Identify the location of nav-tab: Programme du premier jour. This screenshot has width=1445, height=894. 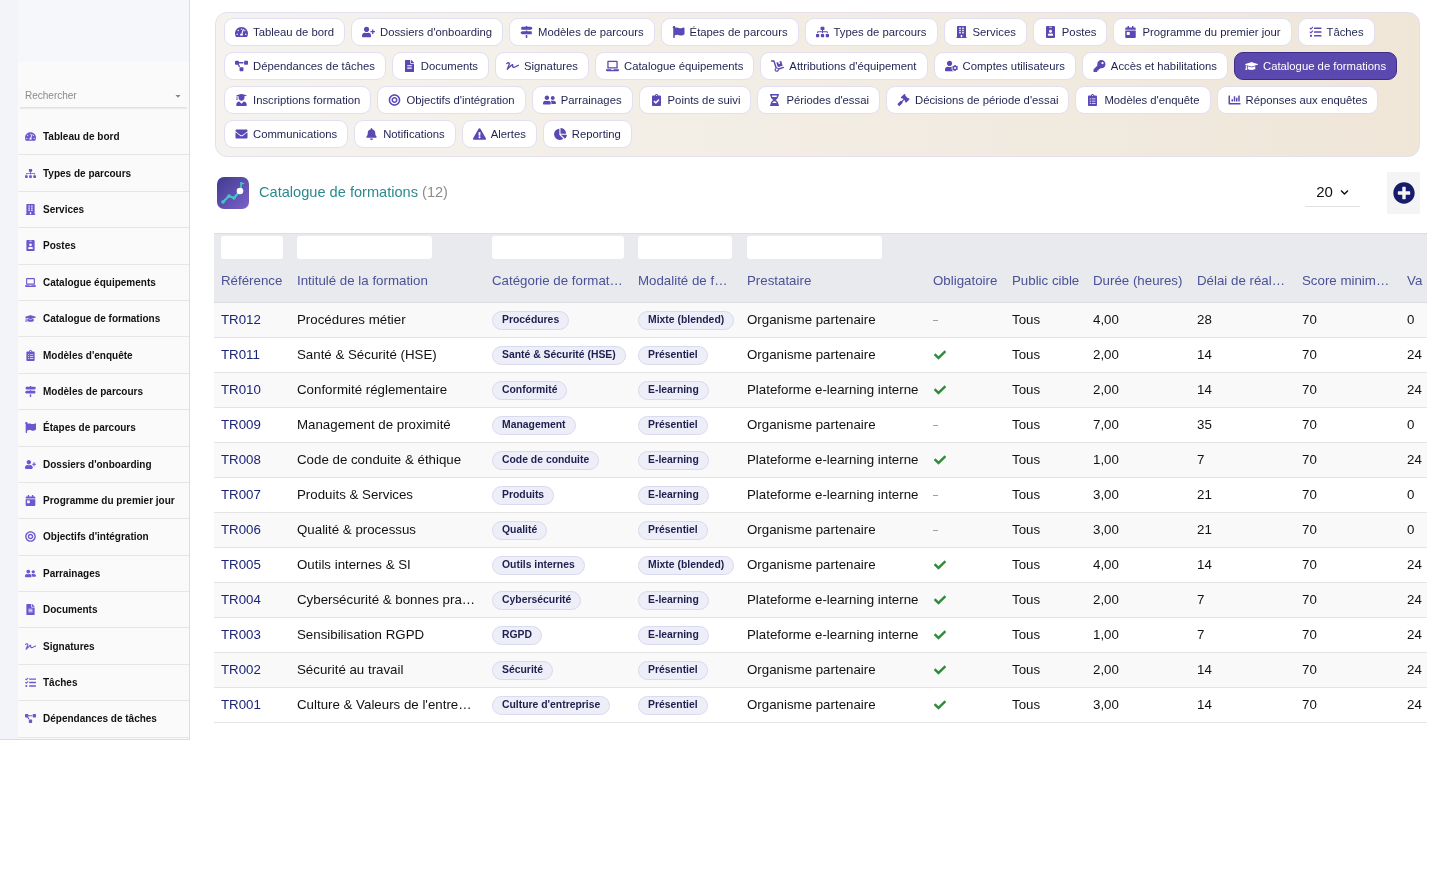
(1202, 32).